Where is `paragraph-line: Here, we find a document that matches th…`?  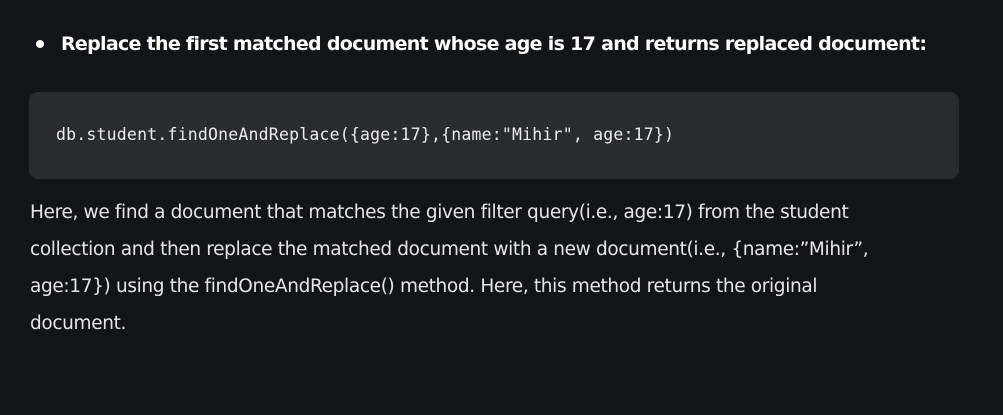
paragraph-line: Here, we find a document that matches th… is located at coordinates (439, 212).